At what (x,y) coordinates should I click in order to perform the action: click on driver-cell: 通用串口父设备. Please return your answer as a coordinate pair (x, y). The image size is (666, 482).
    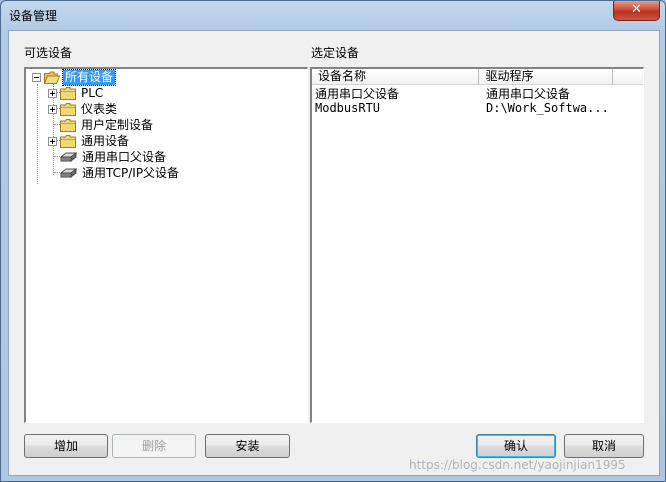
    Looking at the image, I should click on (528, 94).